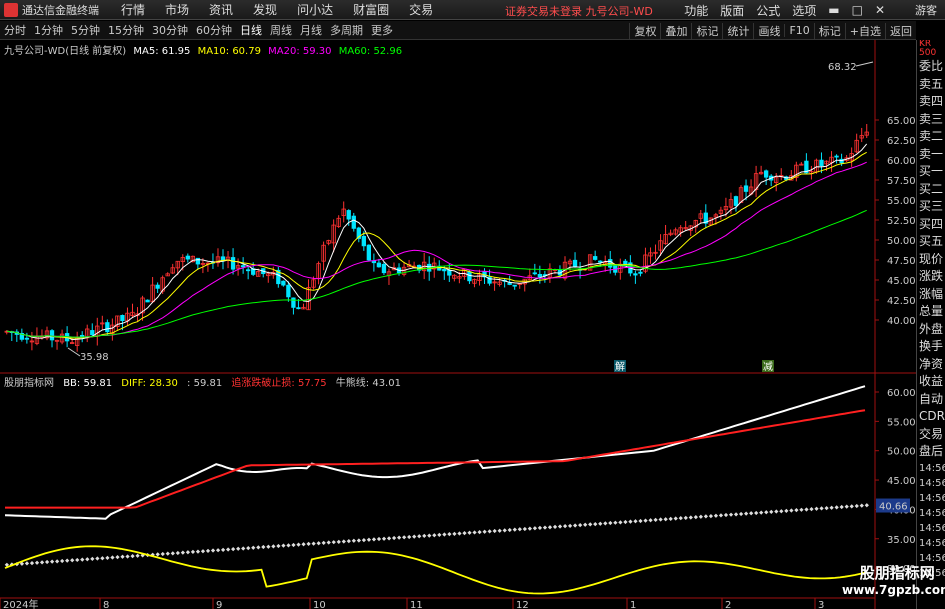 Image resolution: width=945 pixels, height=609 pixels. What do you see at coordinates (265, 9) in the screenshot?
I see `menu-discover: 发现` at bounding box center [265, 9].